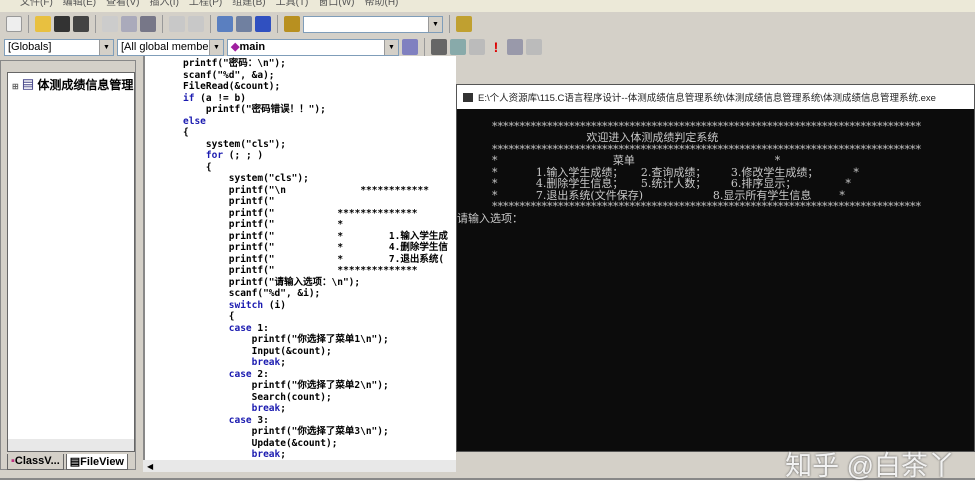 The width and height of the screenshot is (975, 500). Describe the element at coordinates (439, 47) in the screenshot. I see `compile-icon` at that location.